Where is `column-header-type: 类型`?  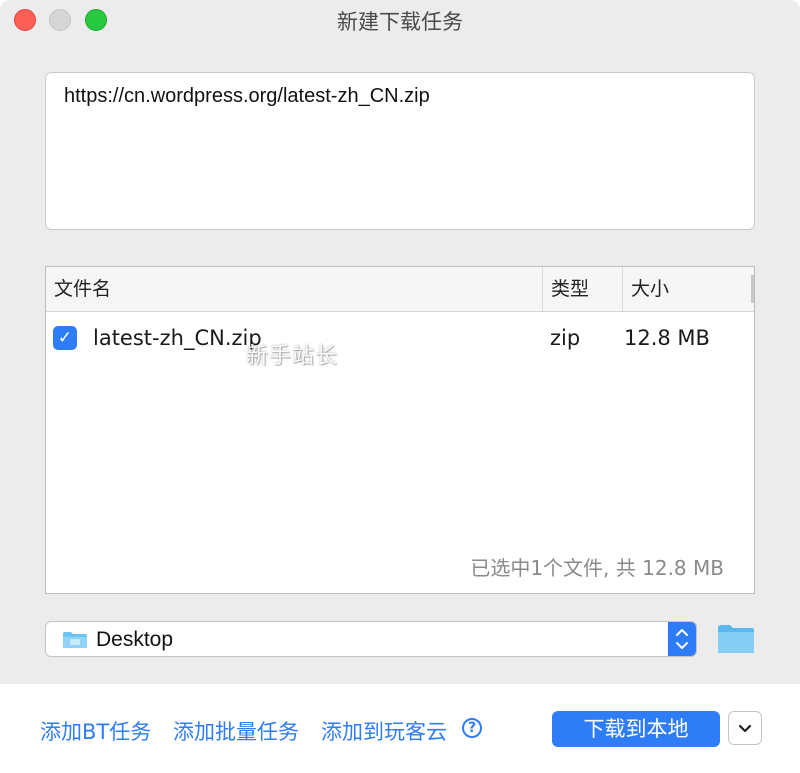 column-header-type: 类型 is located at coordinates (582, 289).